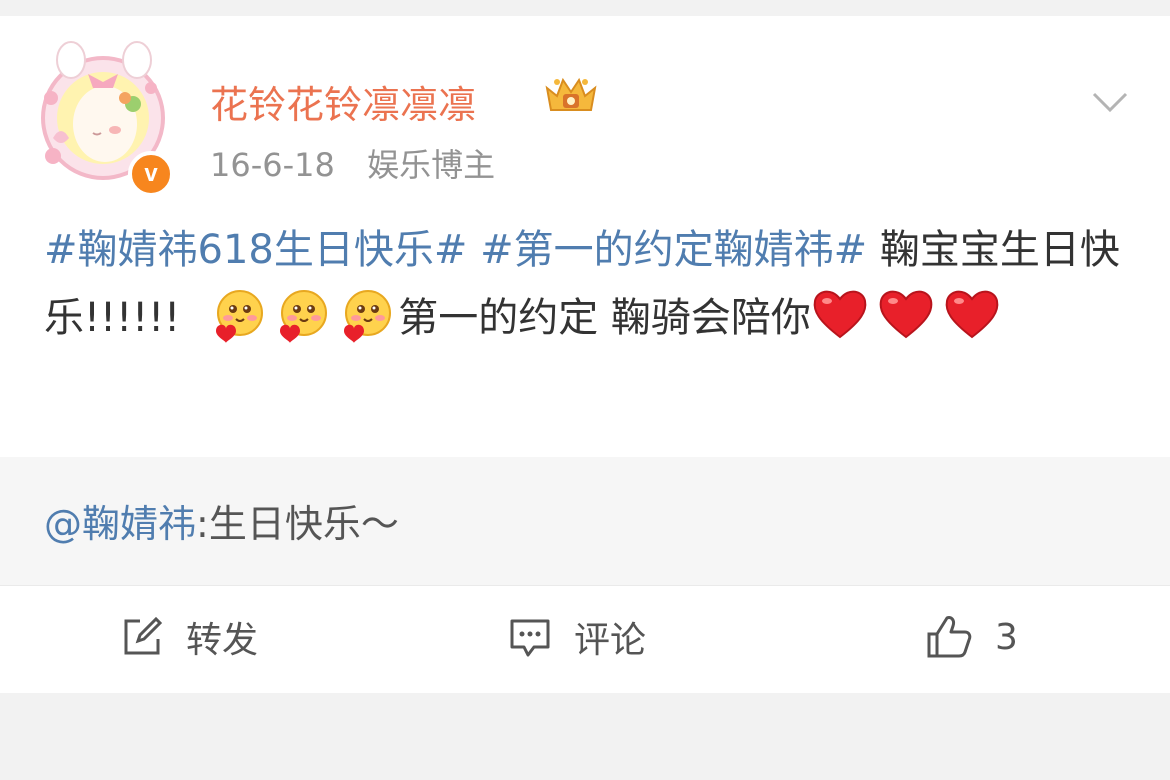  Describe the element at coordinates (120, 524) in the screenshot. I see `mention-link: @鞠婧祎` at that location.